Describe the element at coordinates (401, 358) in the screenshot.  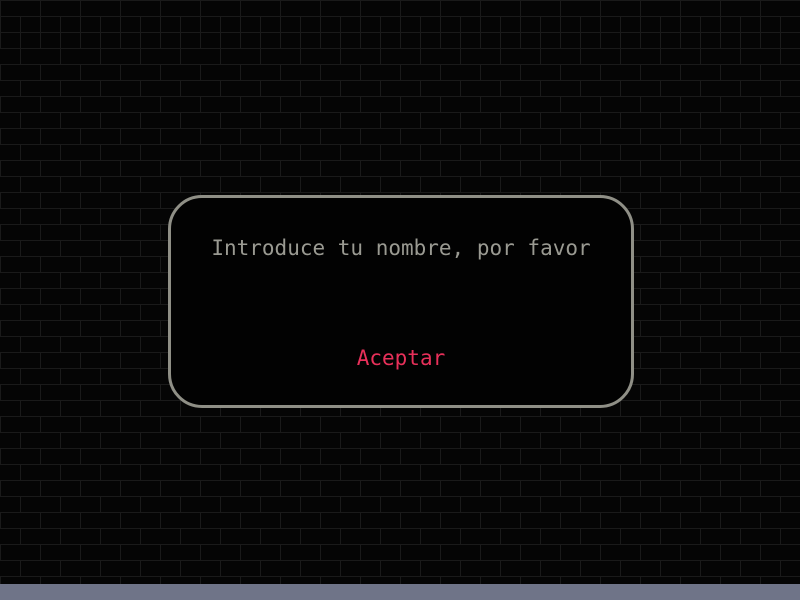
I see `accept-button: Aceptar` at that location.